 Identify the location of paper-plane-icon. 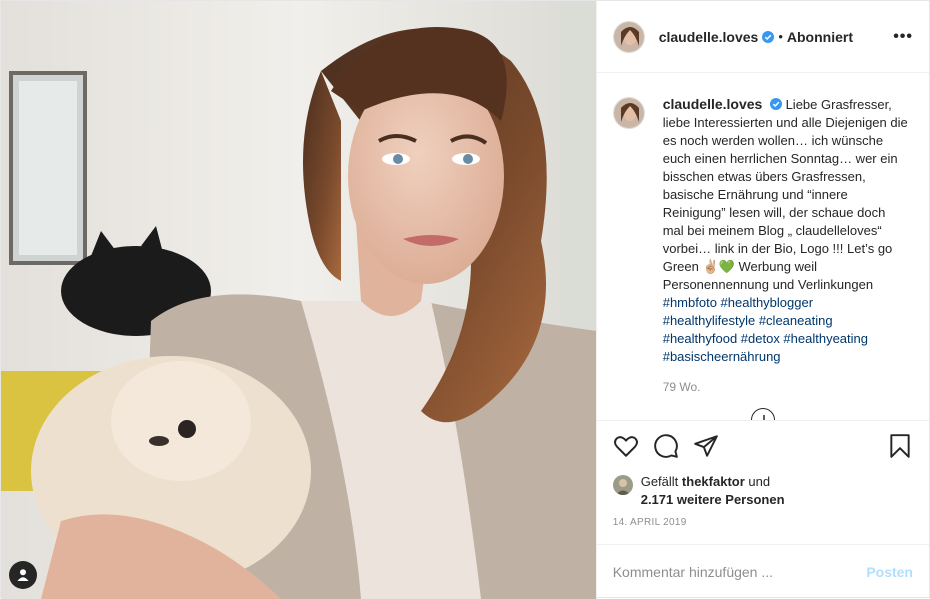
(706, 446).